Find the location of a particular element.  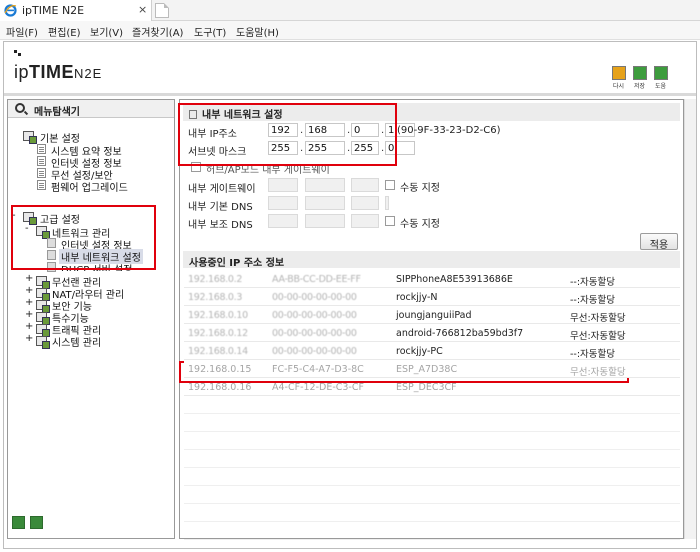

gateway-manual-checkbox is located at coordinates (390, 185).